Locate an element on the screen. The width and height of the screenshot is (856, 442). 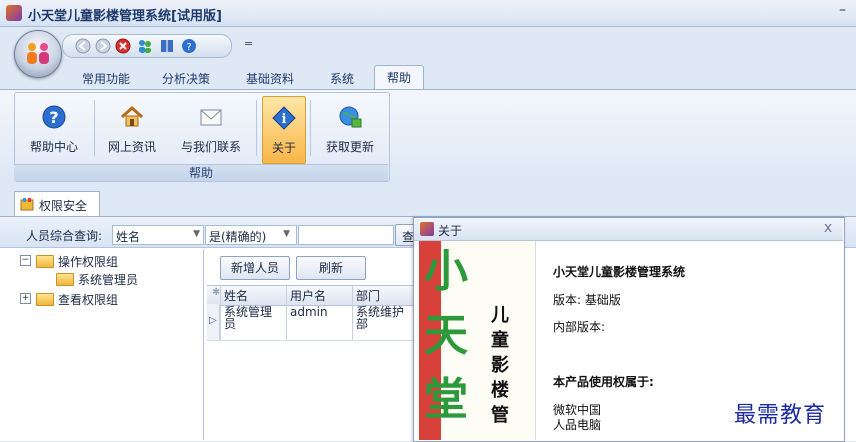
doc-tab-permissions: 权限安全 is located at coordinates (57, 204).